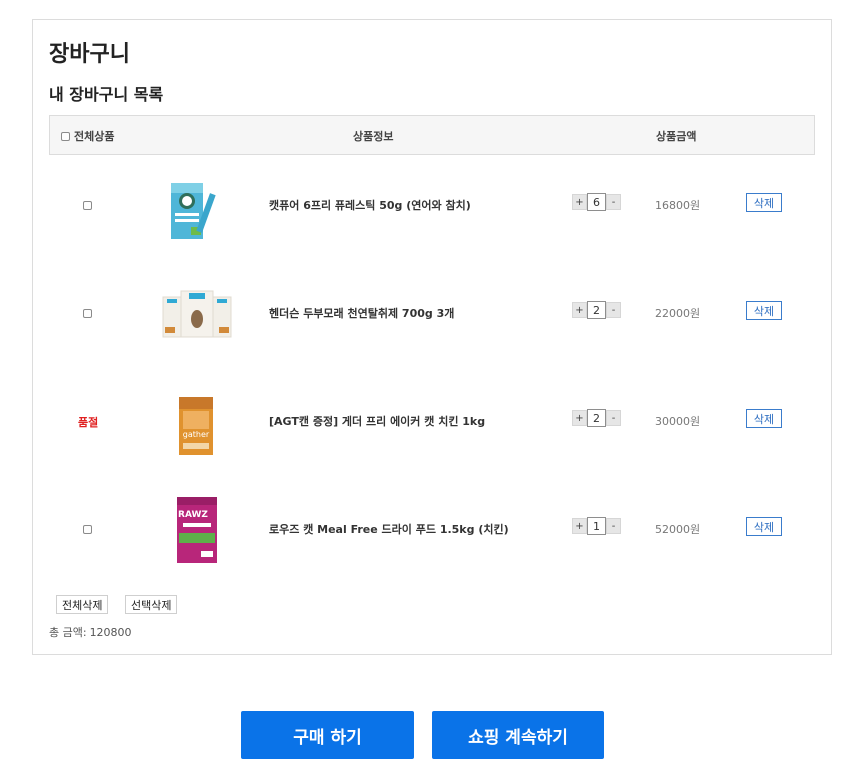 This screenshot has height=783, width=863. I want to click on svg-text: gather, so click(196, 434).